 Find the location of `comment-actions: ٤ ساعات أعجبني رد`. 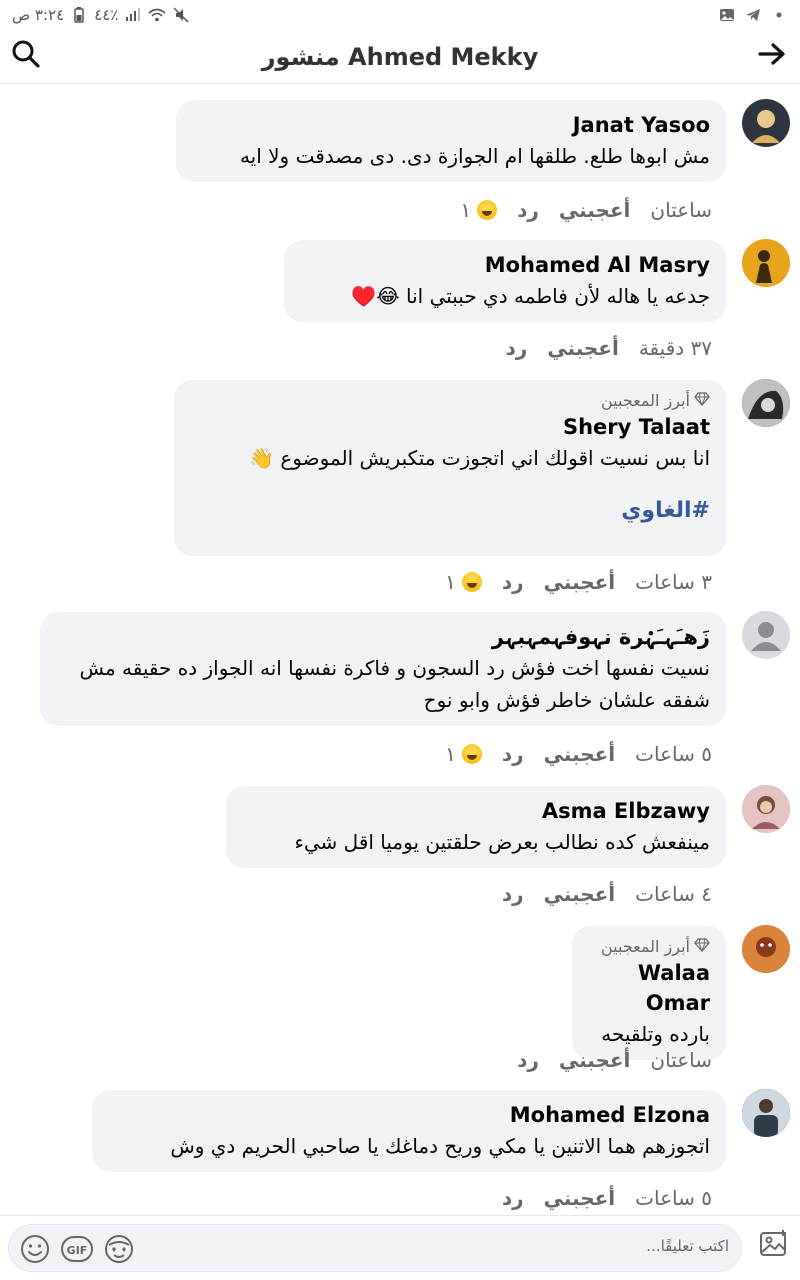

comment-actions: ٤ ساعات أعجبني رد is located at coordinates (607, 894).